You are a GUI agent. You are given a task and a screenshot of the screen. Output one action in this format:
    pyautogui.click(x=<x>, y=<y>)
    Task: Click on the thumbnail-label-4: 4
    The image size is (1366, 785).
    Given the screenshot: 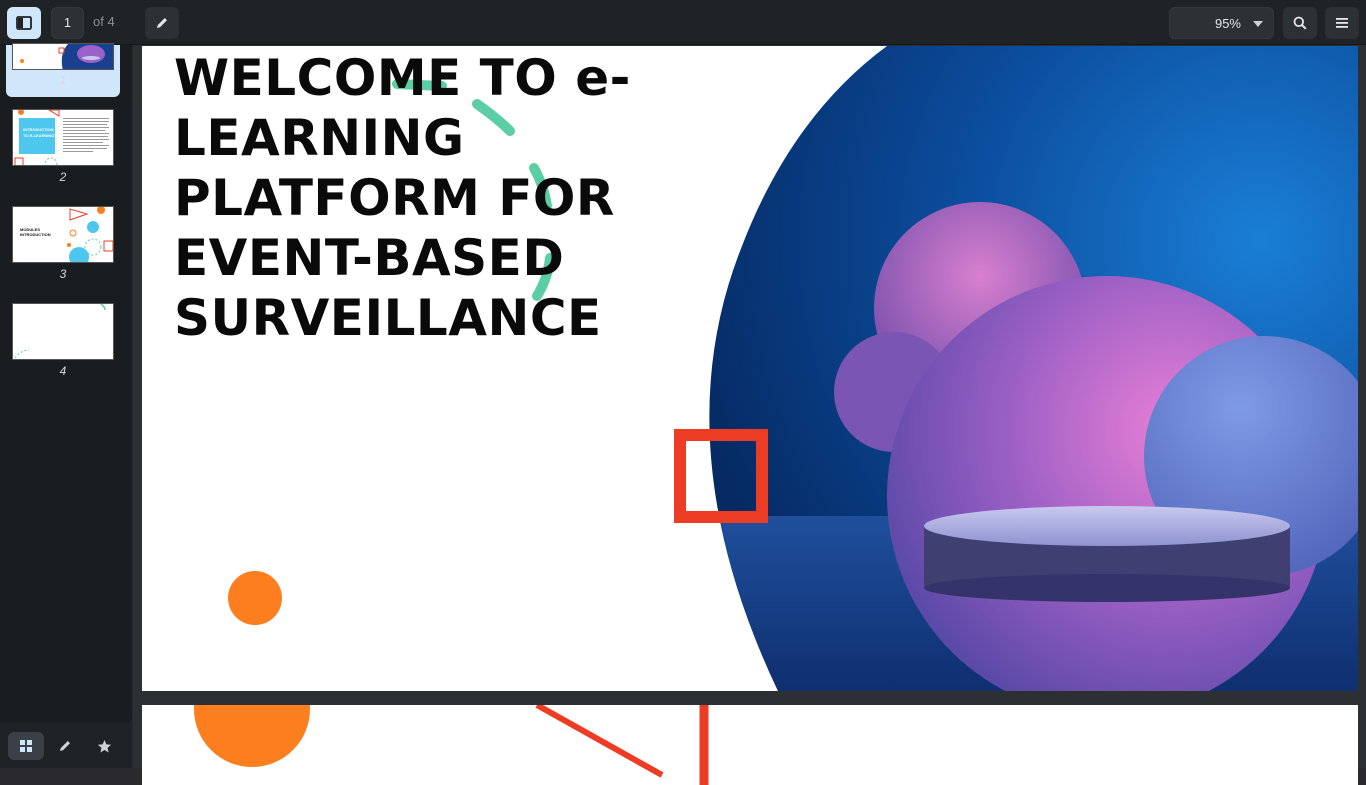 What is the action you would take?
    pyautogui.click(x=63, y=371)
    